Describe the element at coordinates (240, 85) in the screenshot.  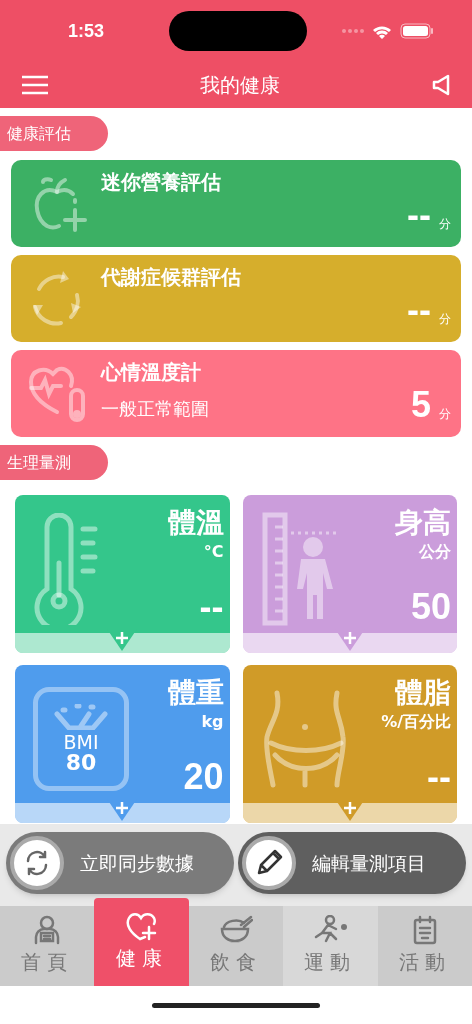
I see `page-title: 我的健康` at that location.